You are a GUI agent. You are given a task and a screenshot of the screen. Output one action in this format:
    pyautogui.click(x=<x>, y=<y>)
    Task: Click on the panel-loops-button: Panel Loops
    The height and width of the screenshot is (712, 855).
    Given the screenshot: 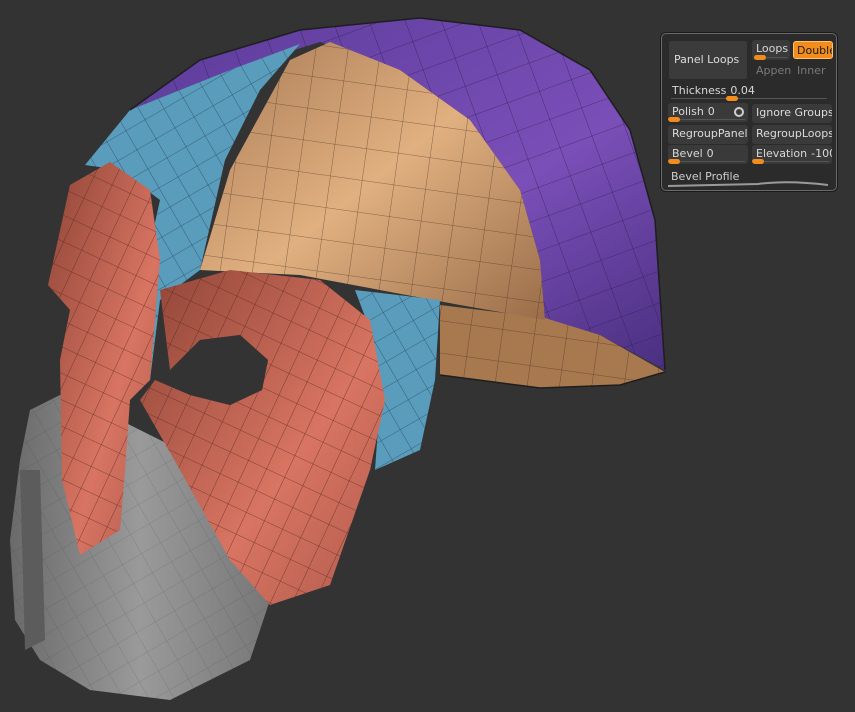 What is the action you would take?
    pyautogui.click(x=708, y=60)
    